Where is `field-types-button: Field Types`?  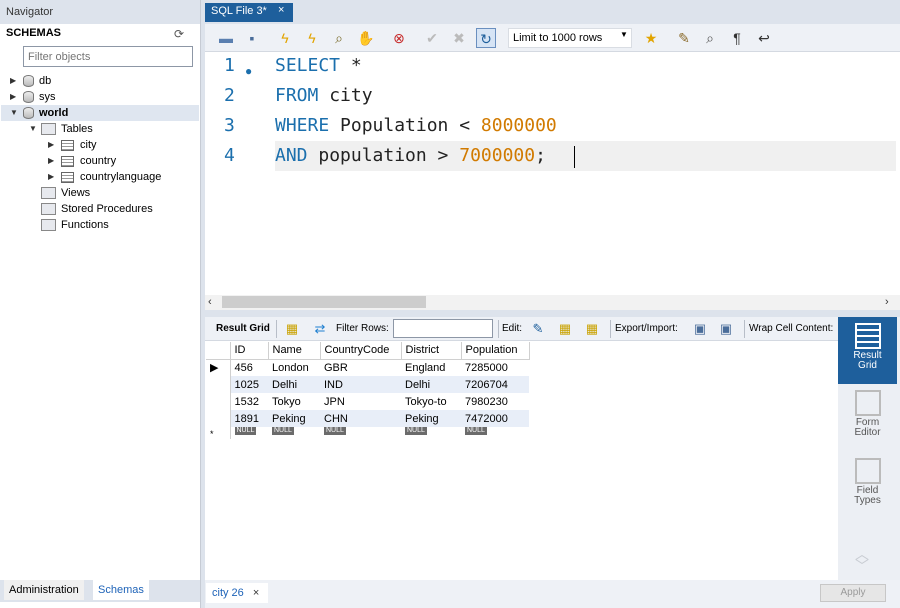
field-types-button: Field Types is located at coordinates (867, 485).